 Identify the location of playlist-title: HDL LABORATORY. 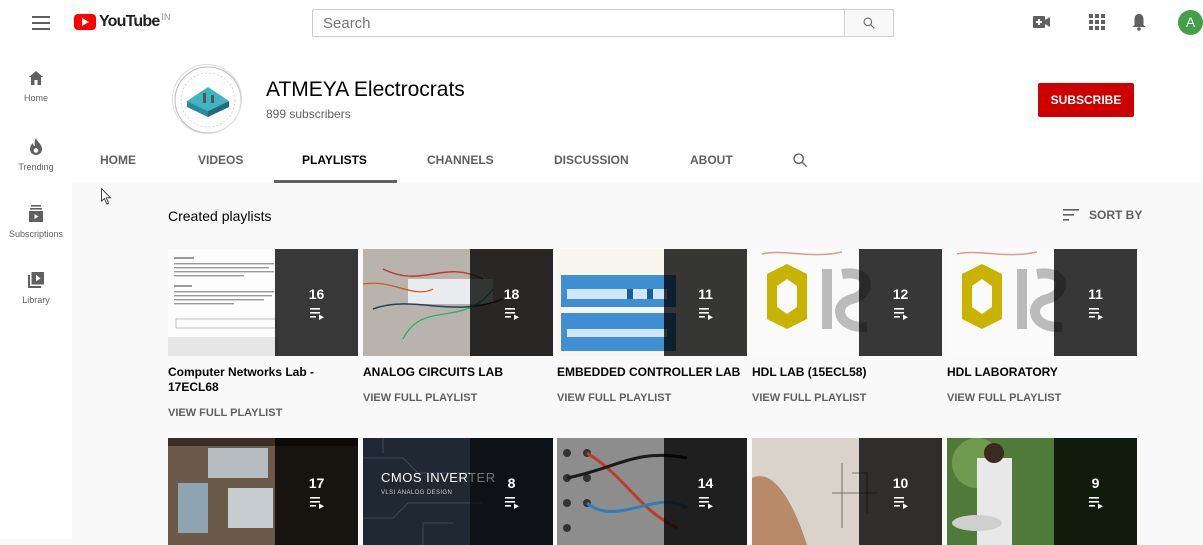
(1039, 372).